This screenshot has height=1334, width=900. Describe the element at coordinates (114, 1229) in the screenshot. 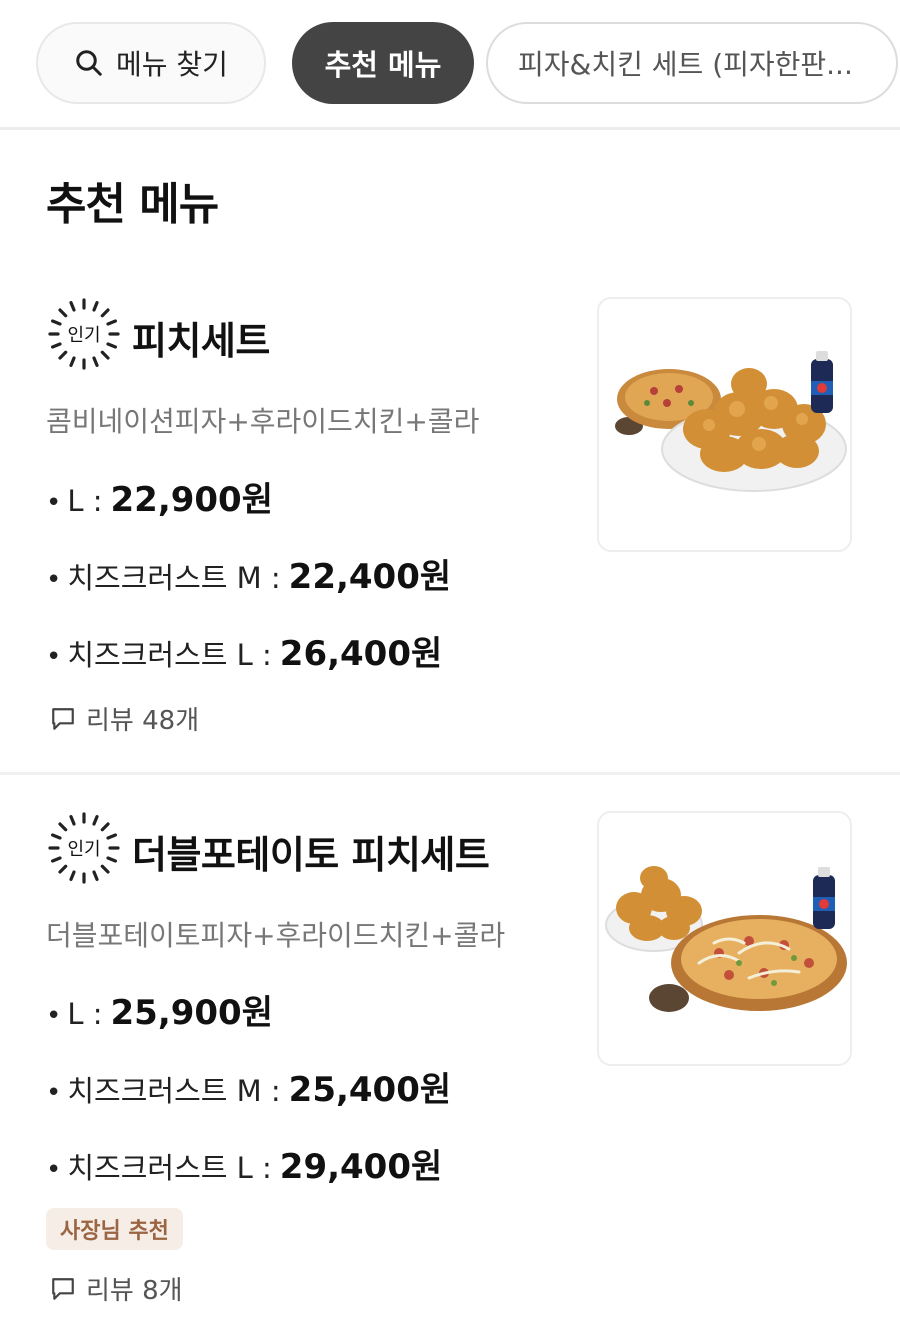

I see `owner-recommend-tag: 사장님 추천` at that location.